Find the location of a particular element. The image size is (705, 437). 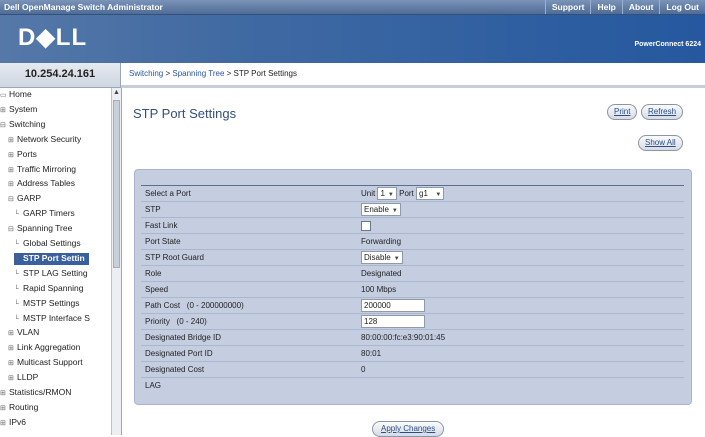

port-id-value: 80:01 is located at coordinates (371, 353).